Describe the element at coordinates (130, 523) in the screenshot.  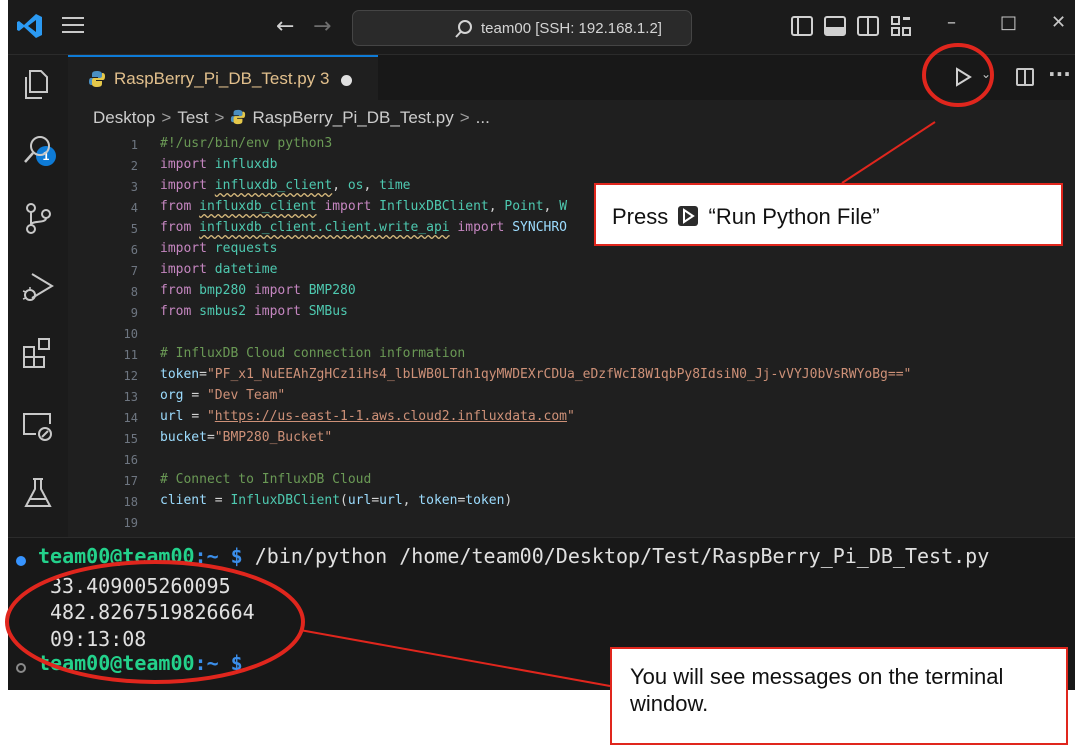
I see `line-number: 19` at that location.